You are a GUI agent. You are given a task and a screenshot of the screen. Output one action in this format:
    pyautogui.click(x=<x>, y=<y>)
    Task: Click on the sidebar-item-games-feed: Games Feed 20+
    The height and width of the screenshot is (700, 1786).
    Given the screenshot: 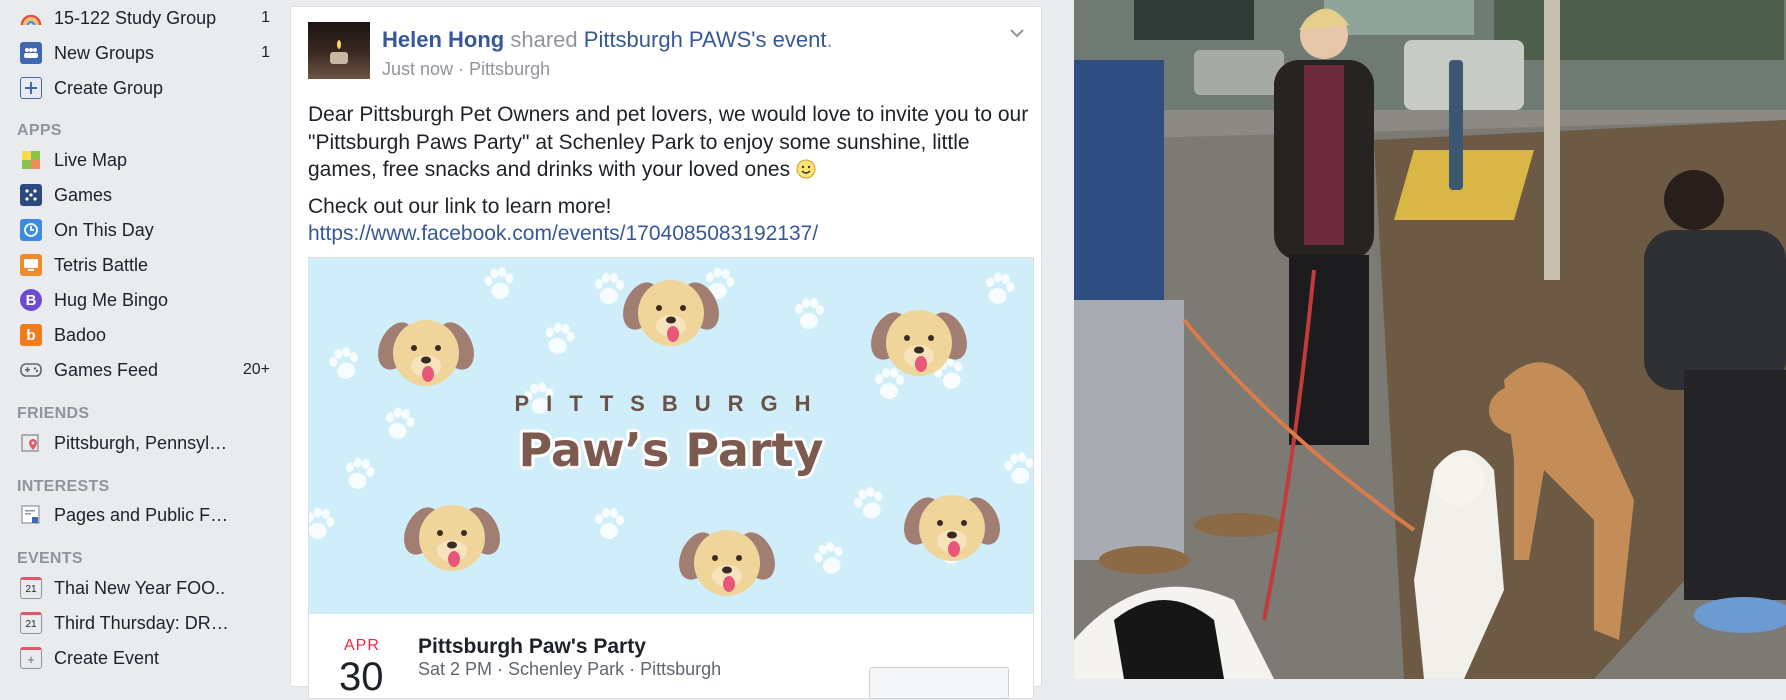 What is the action you would take?
    pyautogui.click(x=145, y=370)
    